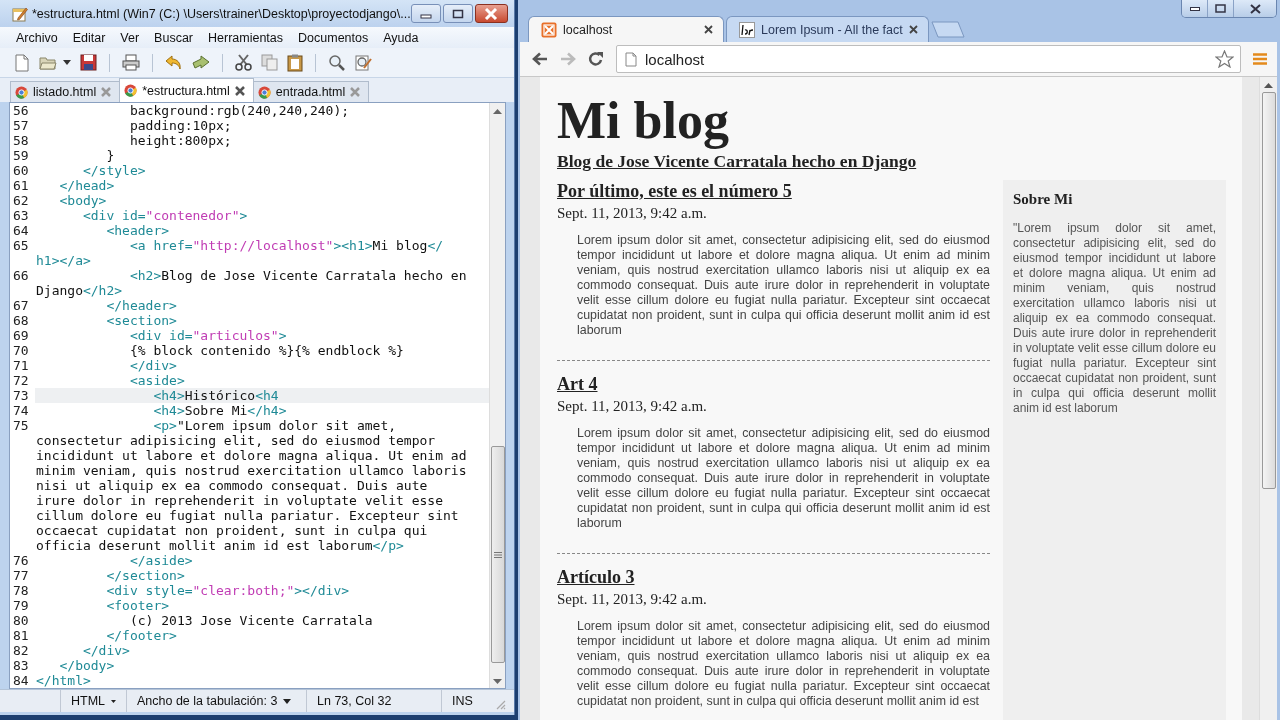  Describe the element at coordinates (401, 37) in the screenshot. I see `menu-item: Ayuda` at that location.